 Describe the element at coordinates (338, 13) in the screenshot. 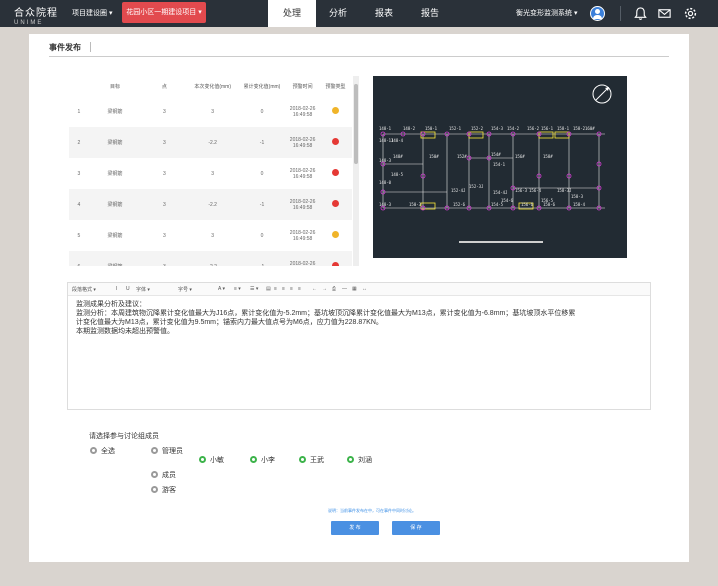

I see `tab-analysis: 分析` at that location.